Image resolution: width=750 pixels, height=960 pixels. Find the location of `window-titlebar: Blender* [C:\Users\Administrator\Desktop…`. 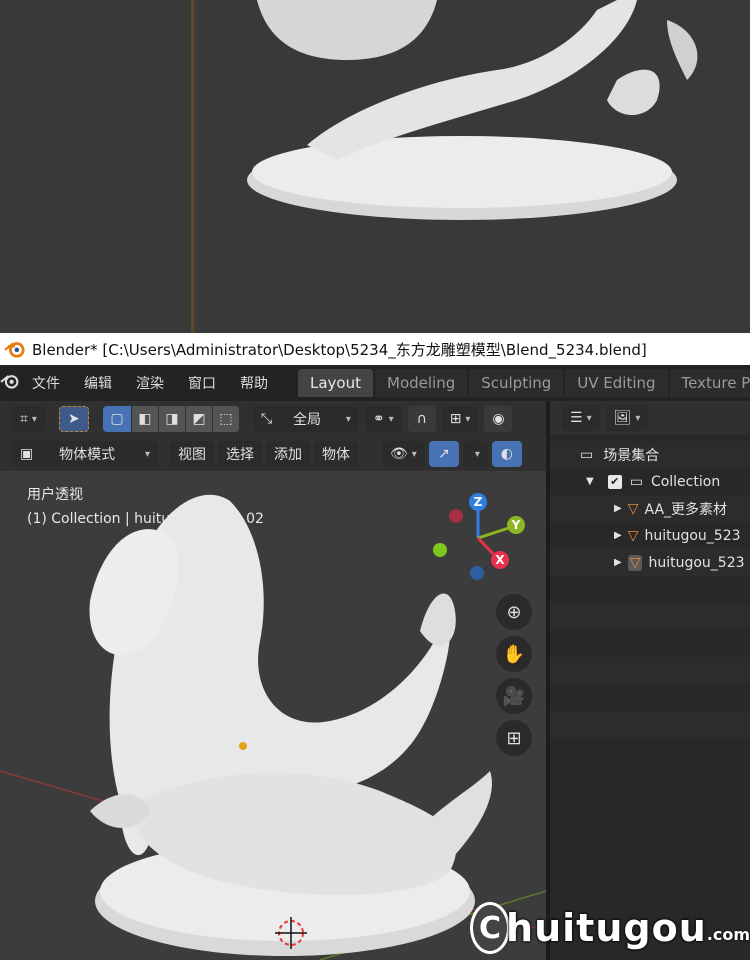

window-titlebar: Blender* [C:\Users\Administrator\Desktop… is located at coordinates (375, 349).